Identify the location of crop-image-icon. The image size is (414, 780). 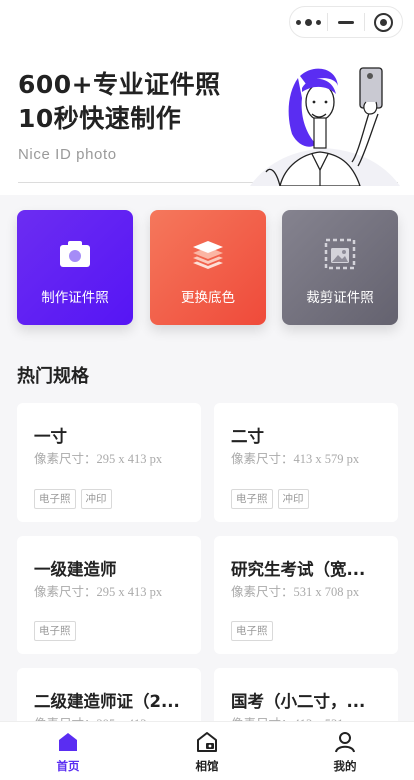
(340, 254).